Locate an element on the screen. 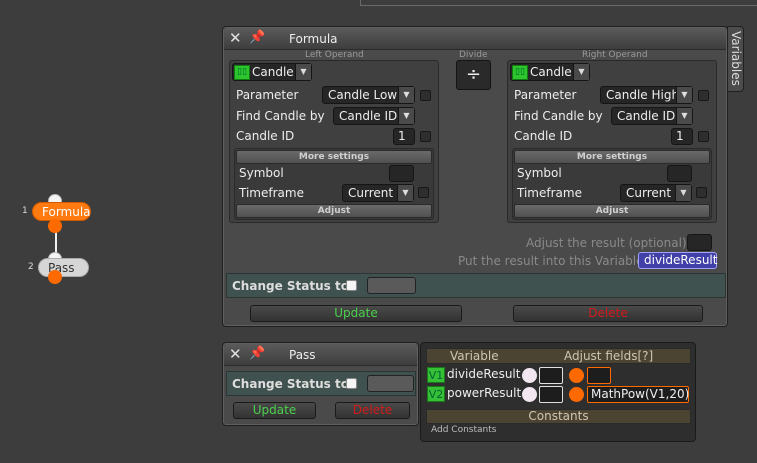 The width and height of the screenshot is (757, 463). variables-tab-label: Variables is located at coordinates (736, 58).